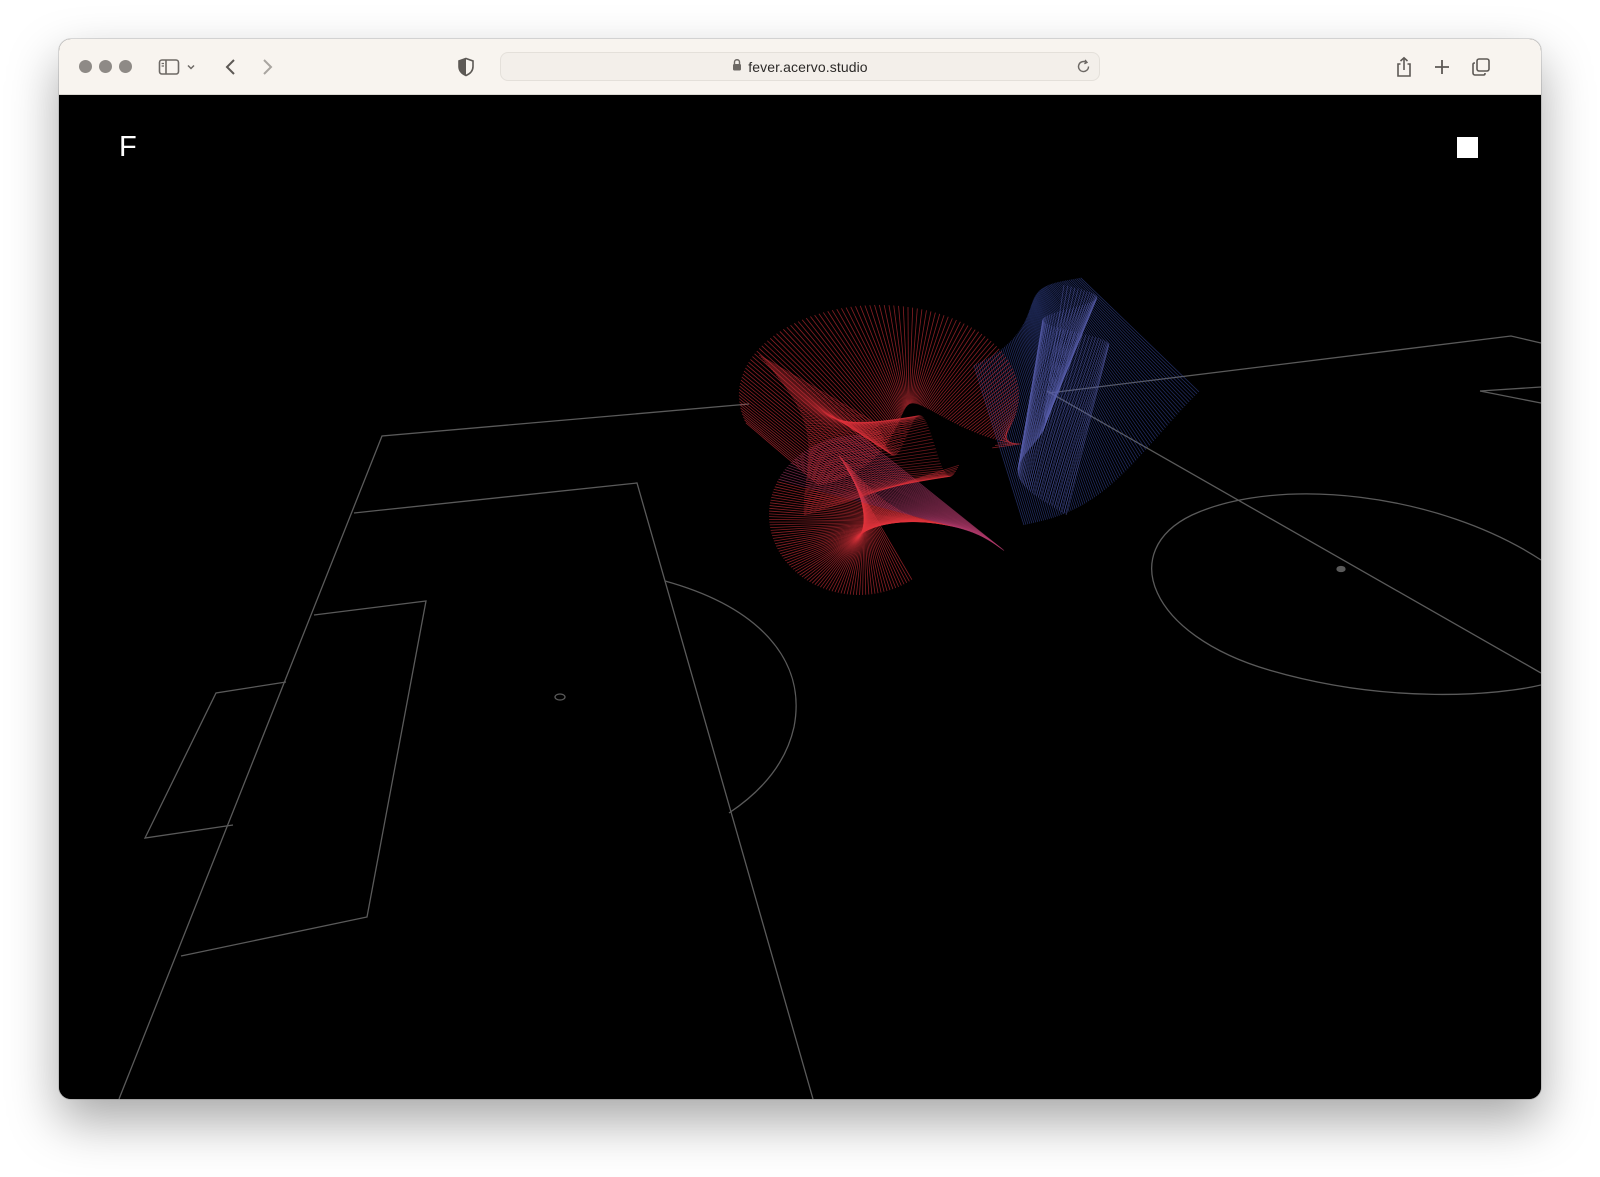 This screenshot has height=1177, width=1600. Describe the element at coordinates (1346, 594) in the screenshot. I see `center-circle` at that location.